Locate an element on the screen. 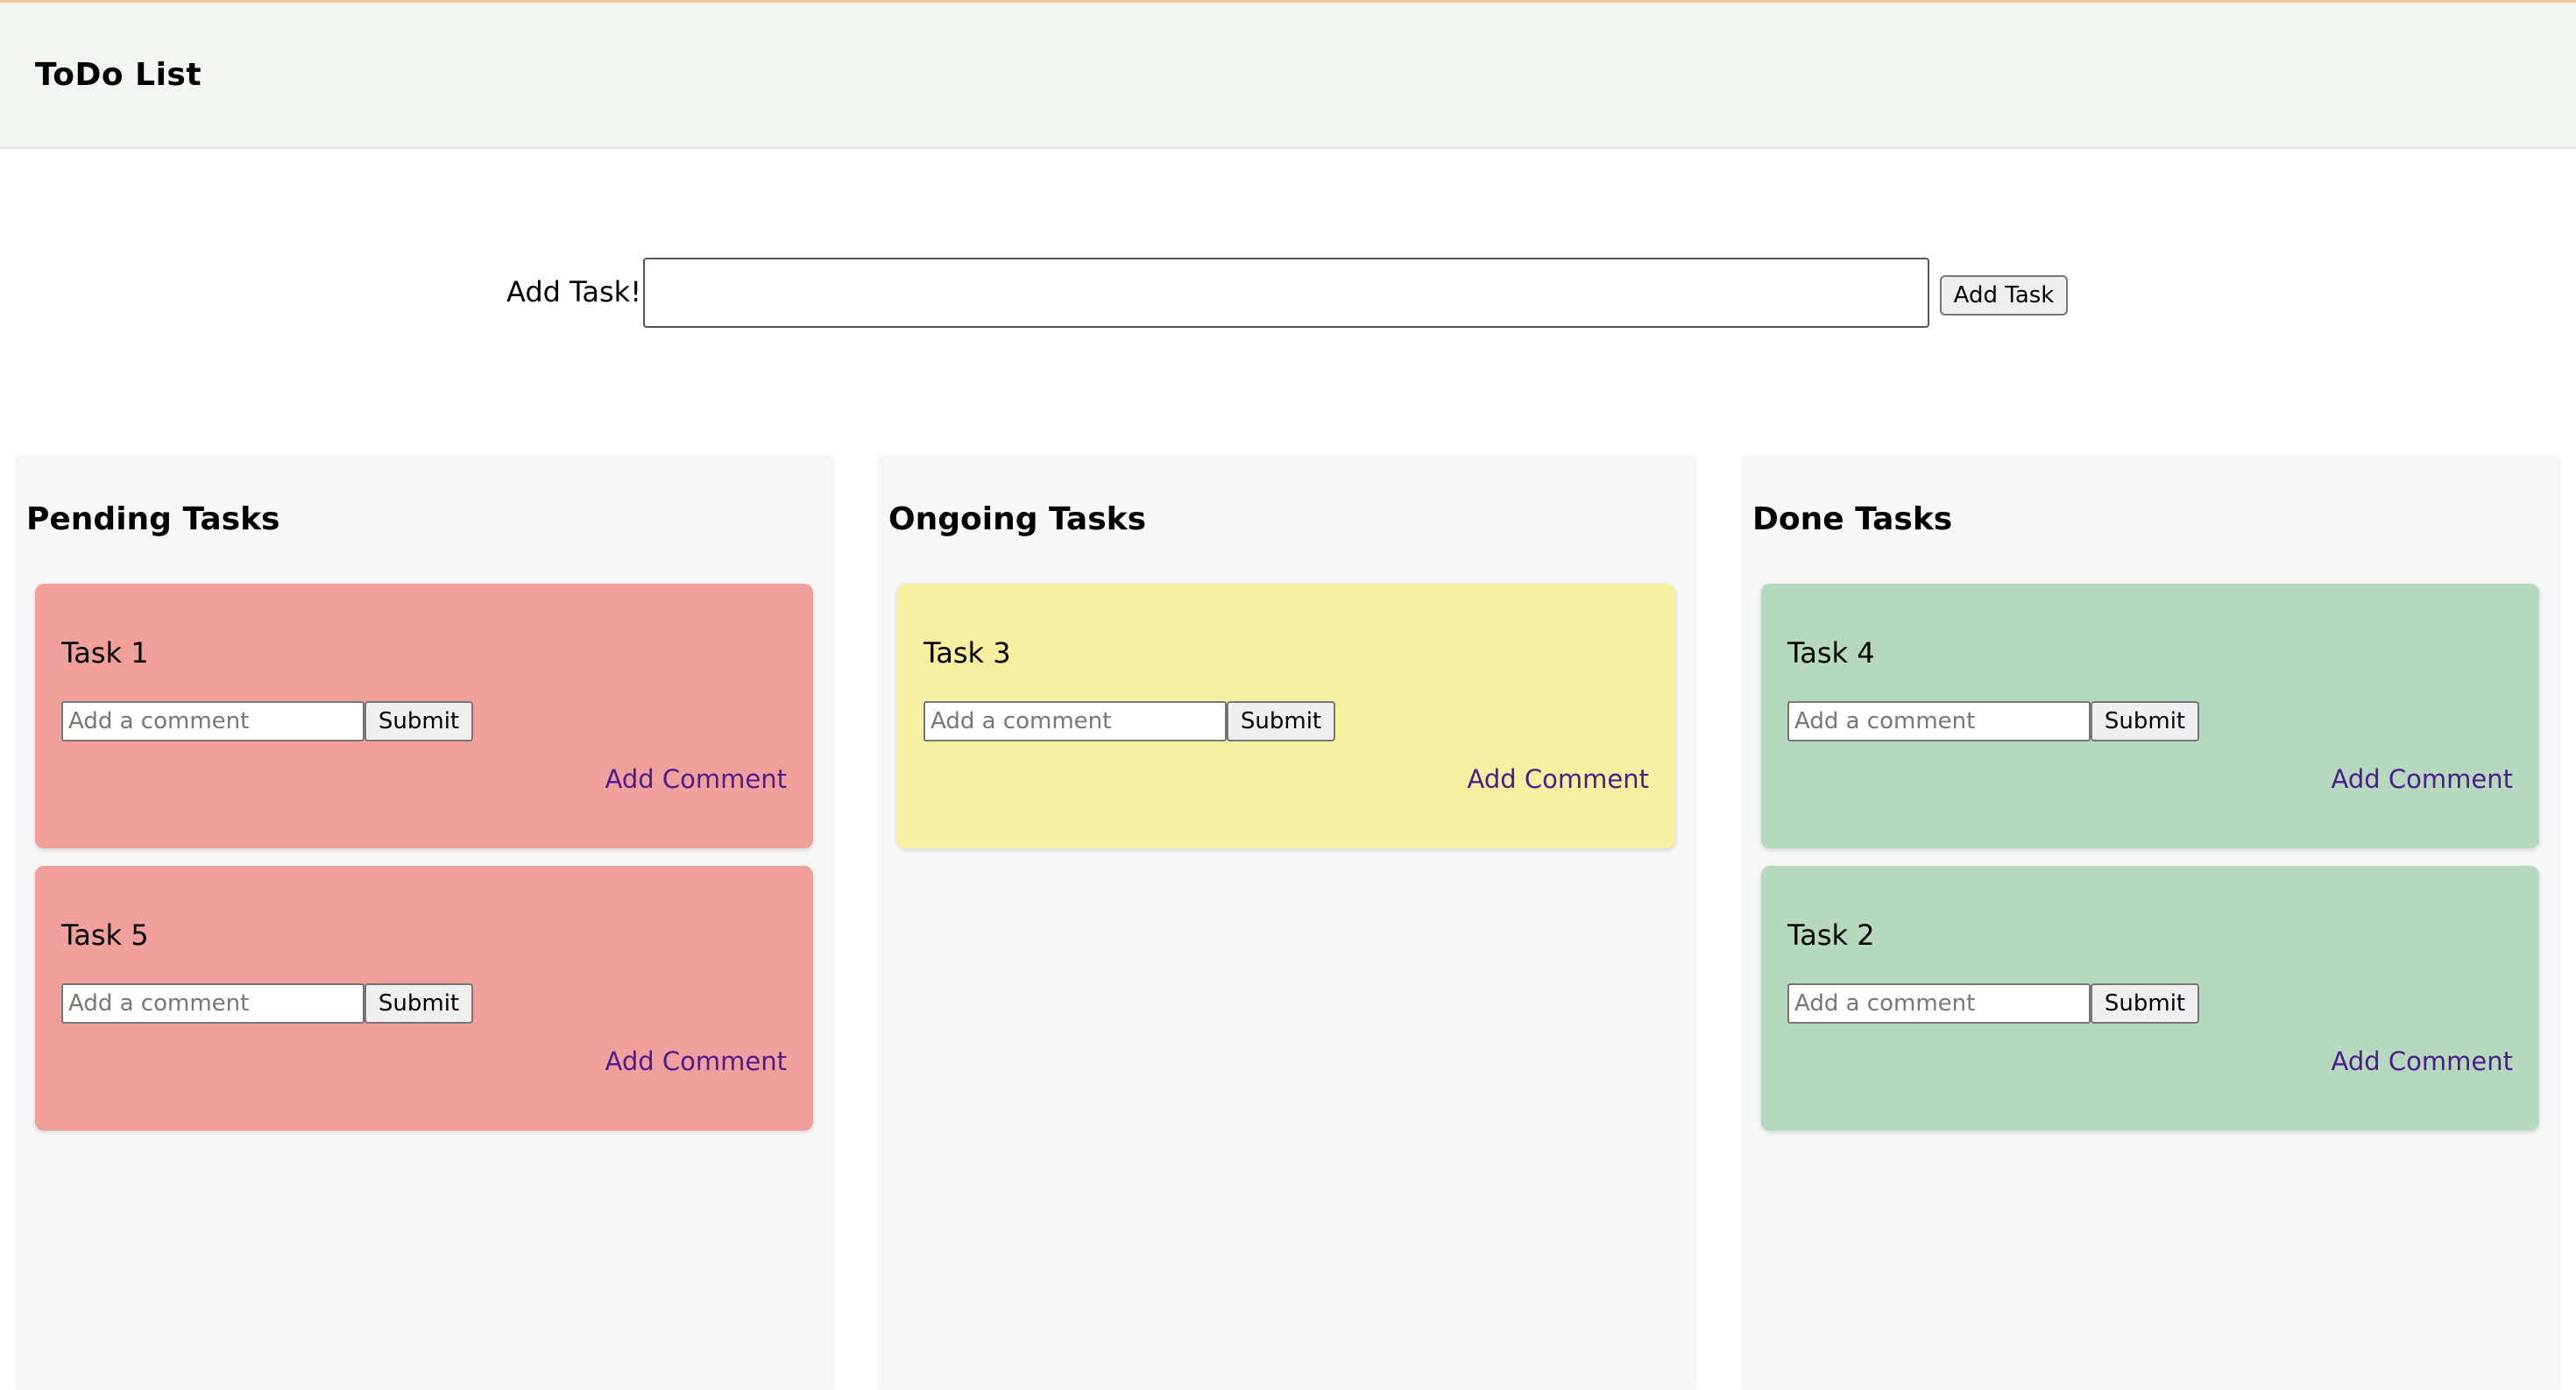  task-card: Task 2 Submit Add Comment is located at coordinates (2150, 998).